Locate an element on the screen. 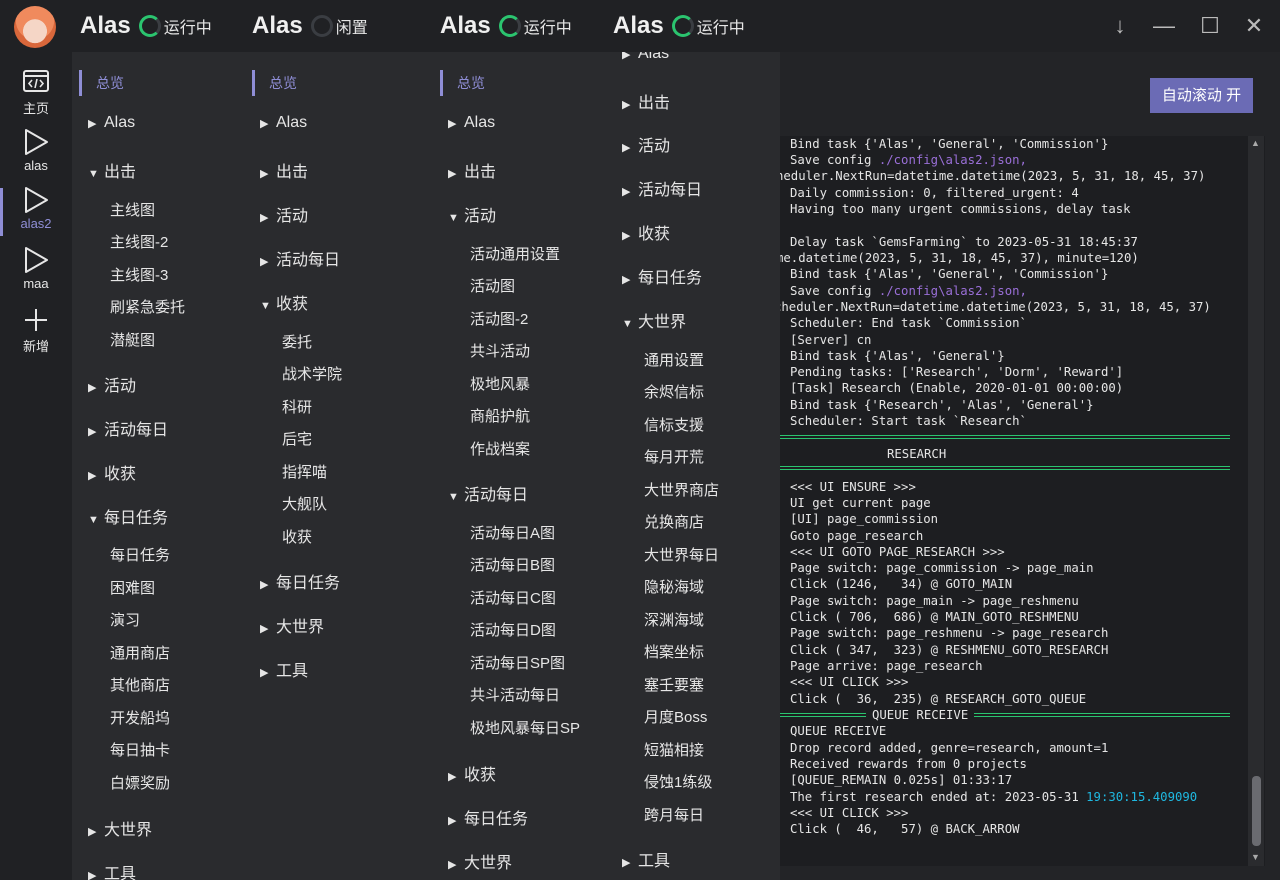 Image resolution: width=1280 pixels, height=880 pixels. menu-leaf: 活动每日A图 is located at coordinates (512, 532).